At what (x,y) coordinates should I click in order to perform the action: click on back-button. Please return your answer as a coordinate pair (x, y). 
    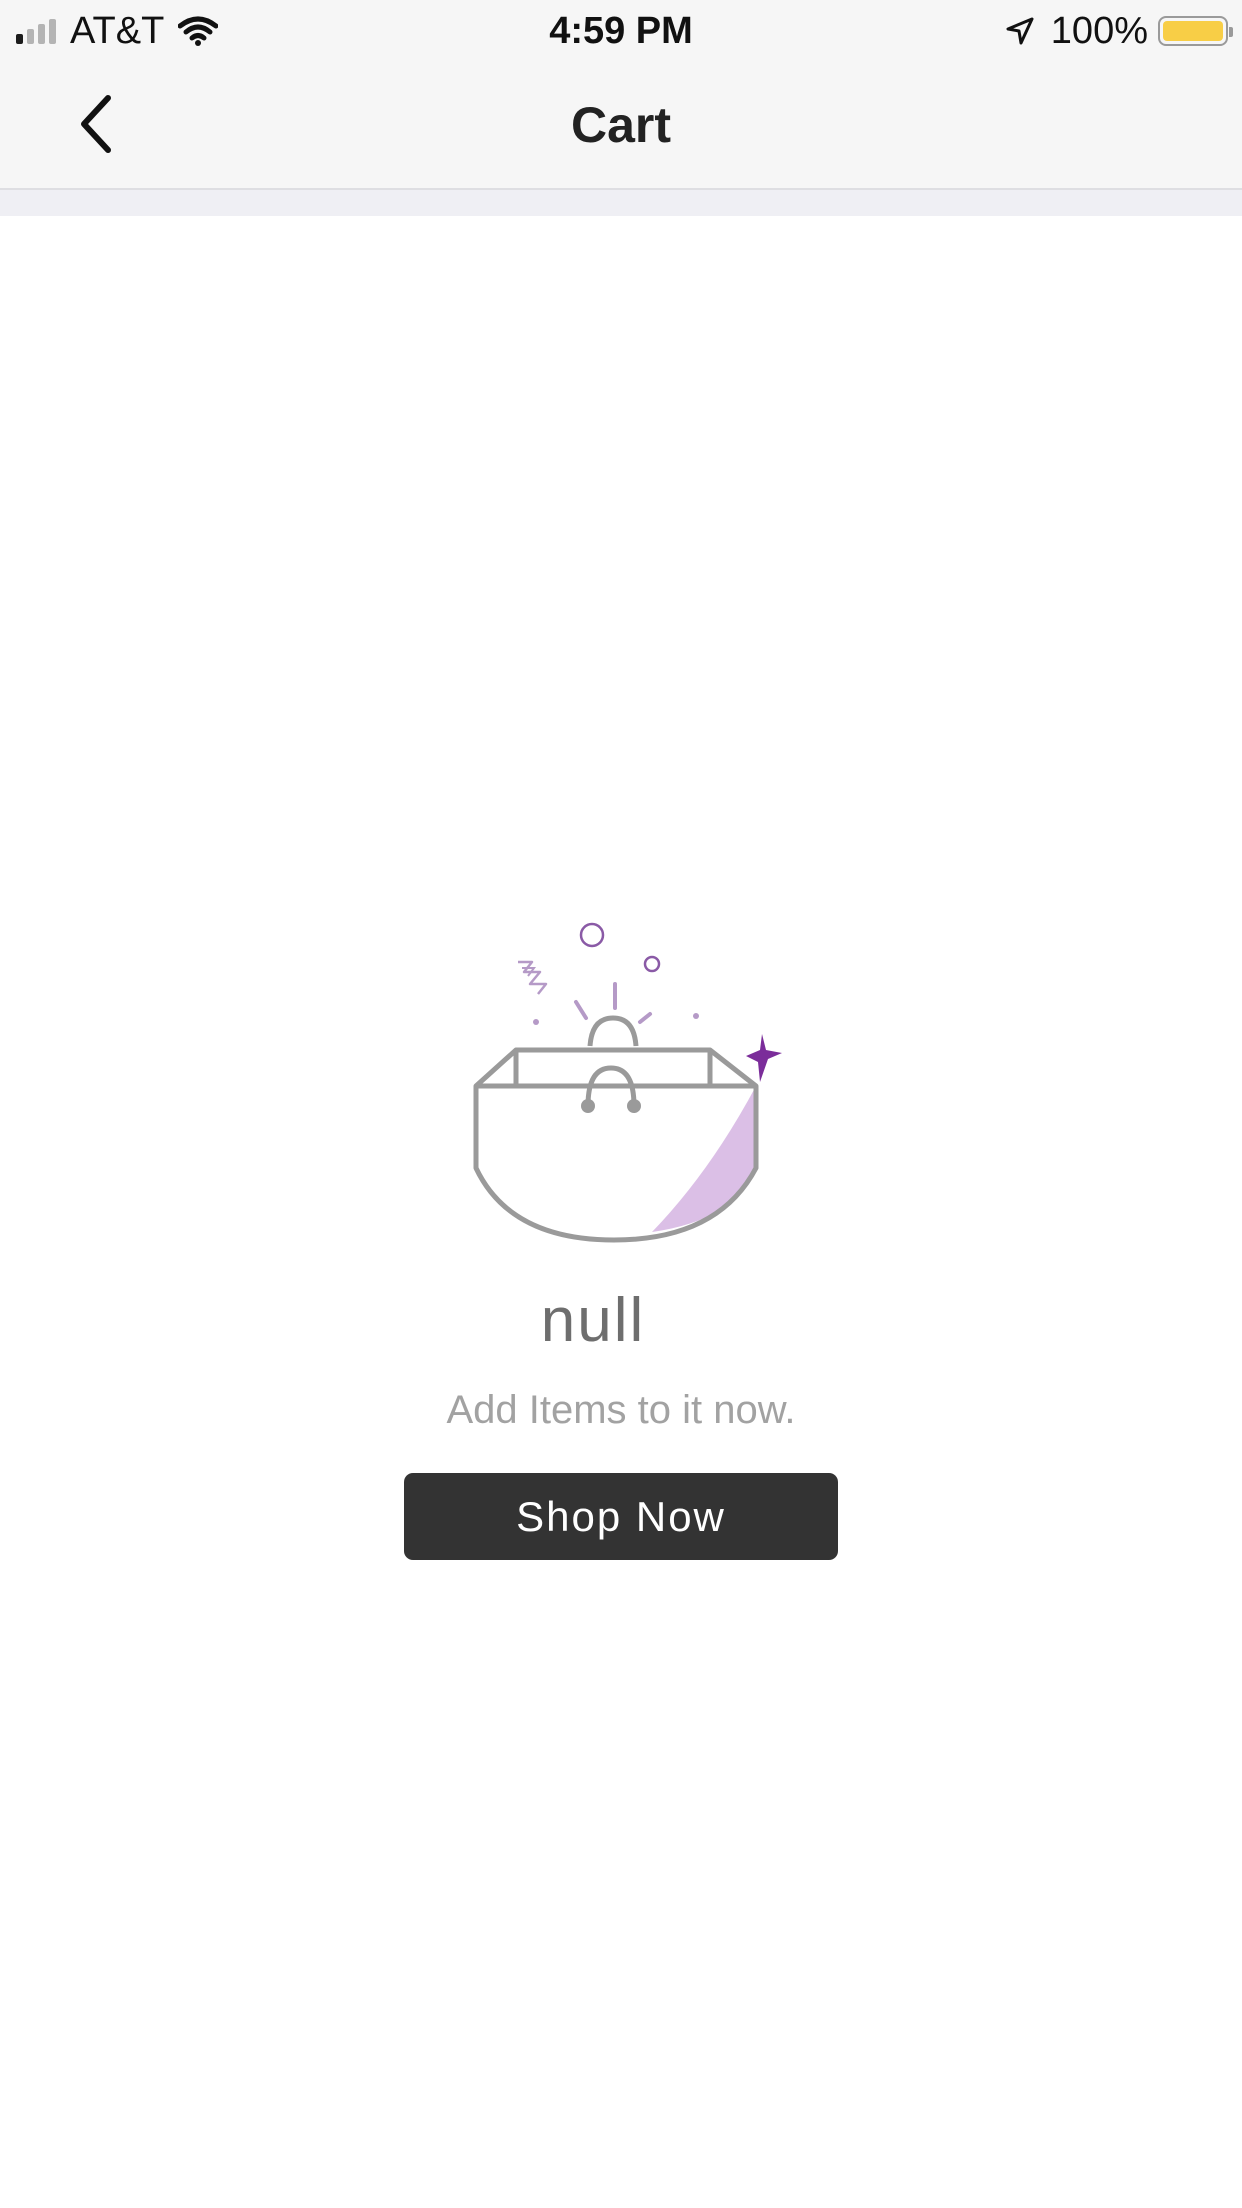
    Looking at the image, I should click on (96, 124).